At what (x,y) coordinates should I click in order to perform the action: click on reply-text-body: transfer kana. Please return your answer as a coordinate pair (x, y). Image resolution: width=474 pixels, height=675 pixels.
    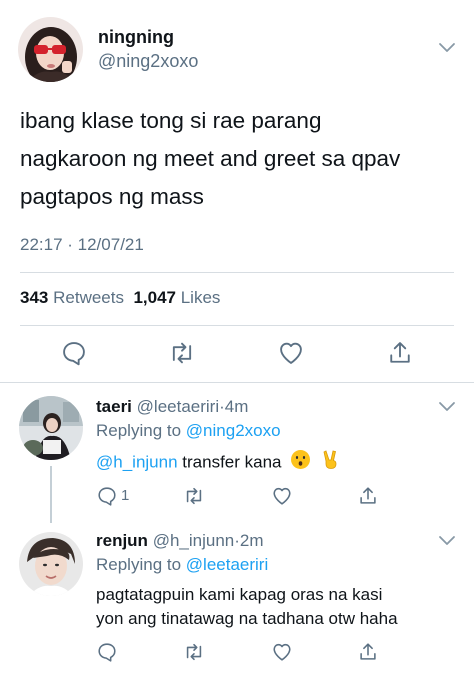
    Looking at the image, I should click on (232, 462).